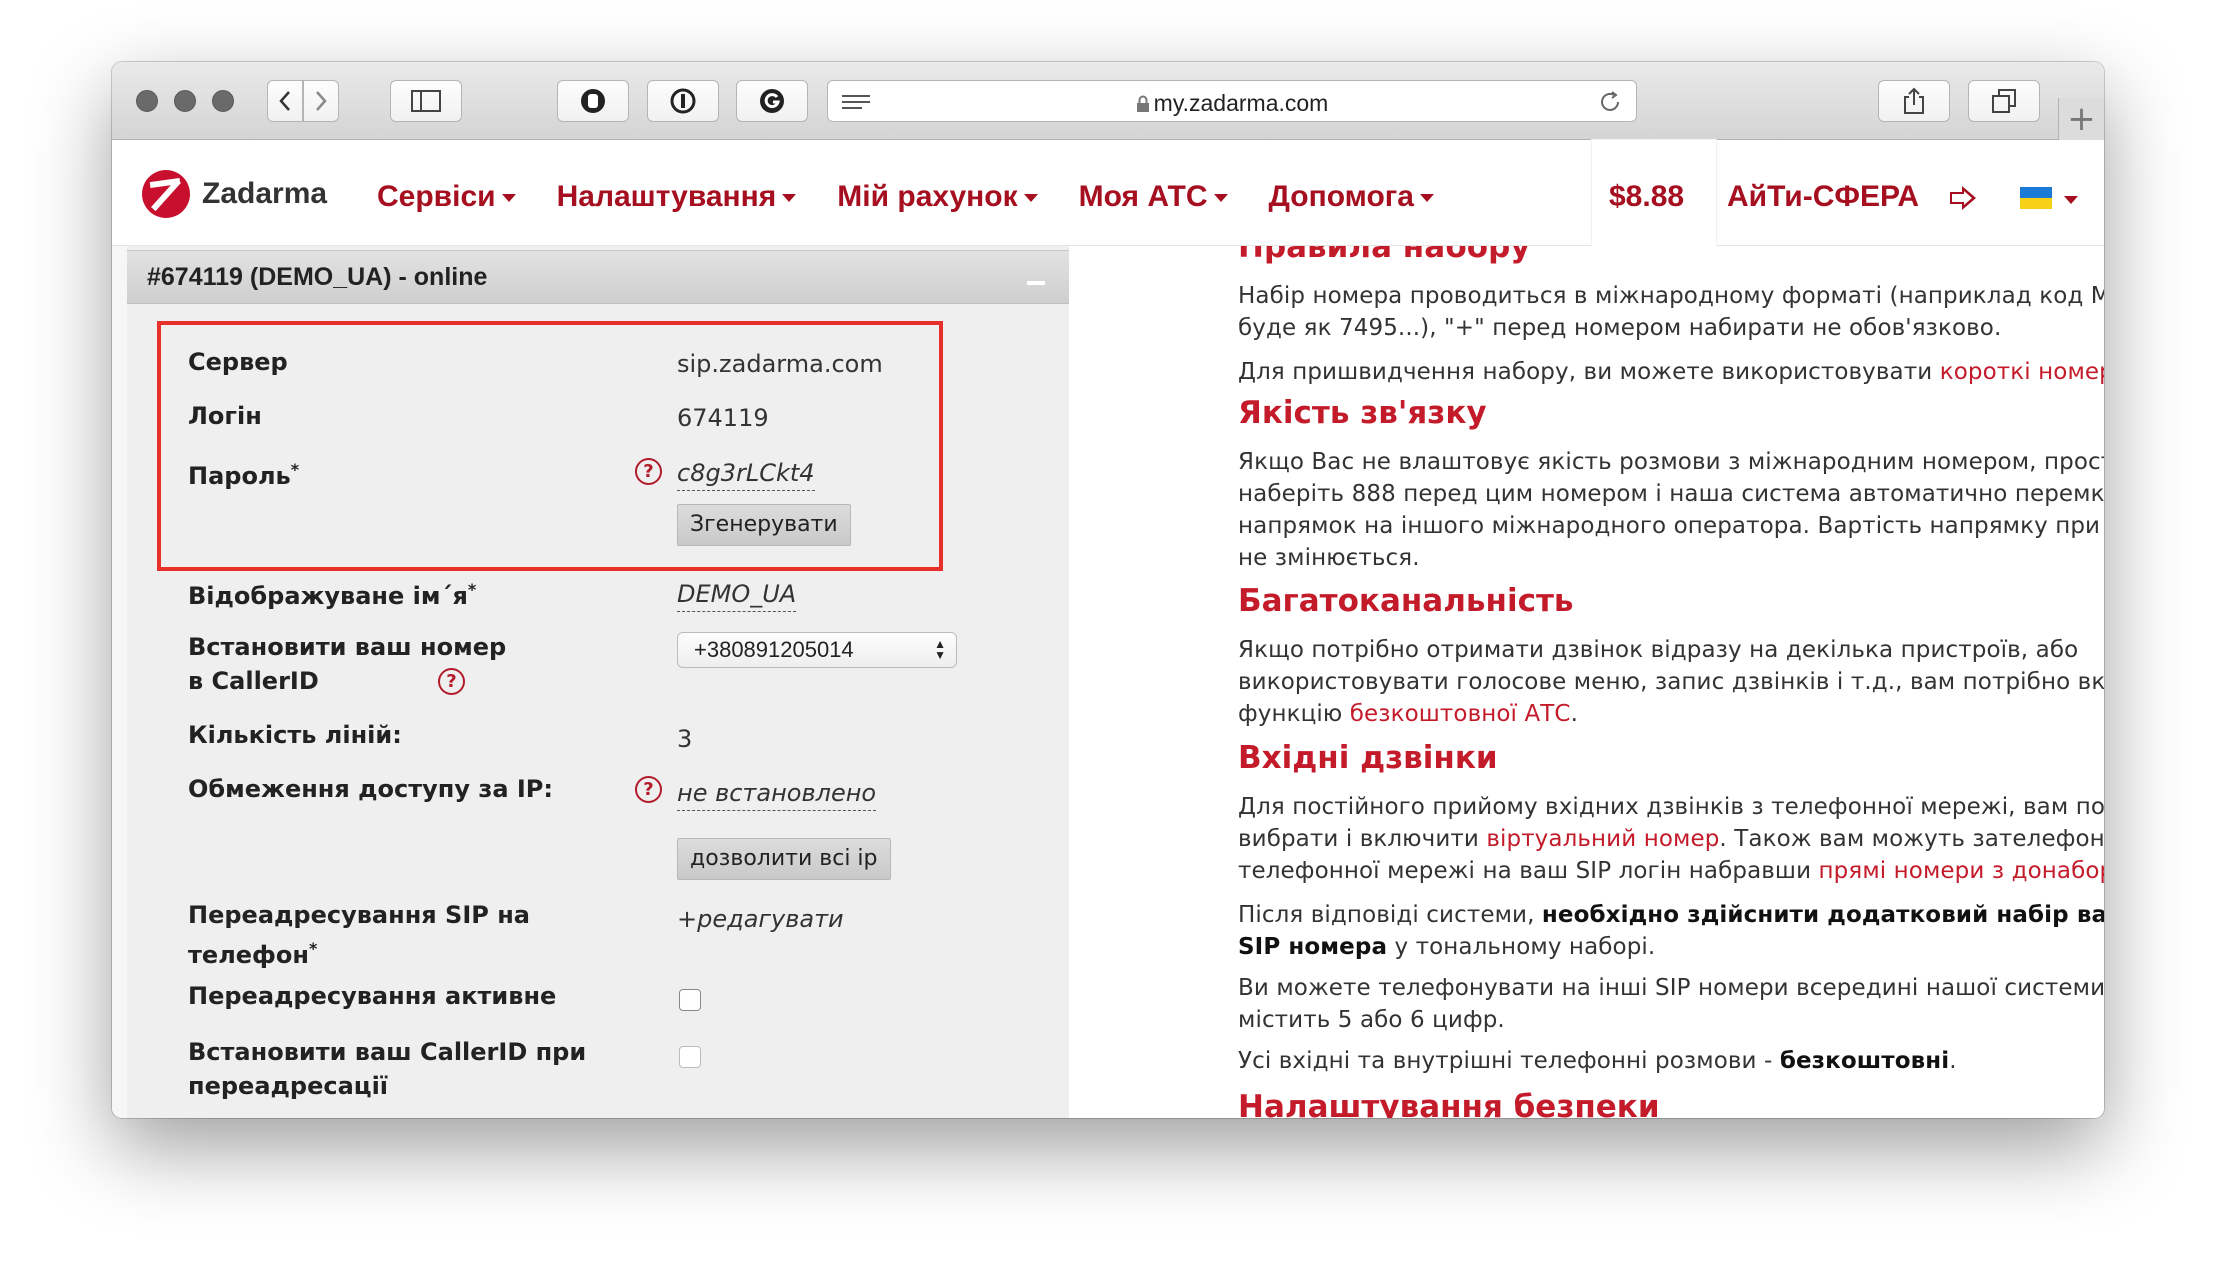 This screenshot has height=1276, width=2214. Describe the element at coordinates (166, 194) in the screenshot. I see `logo-icon` at that location.